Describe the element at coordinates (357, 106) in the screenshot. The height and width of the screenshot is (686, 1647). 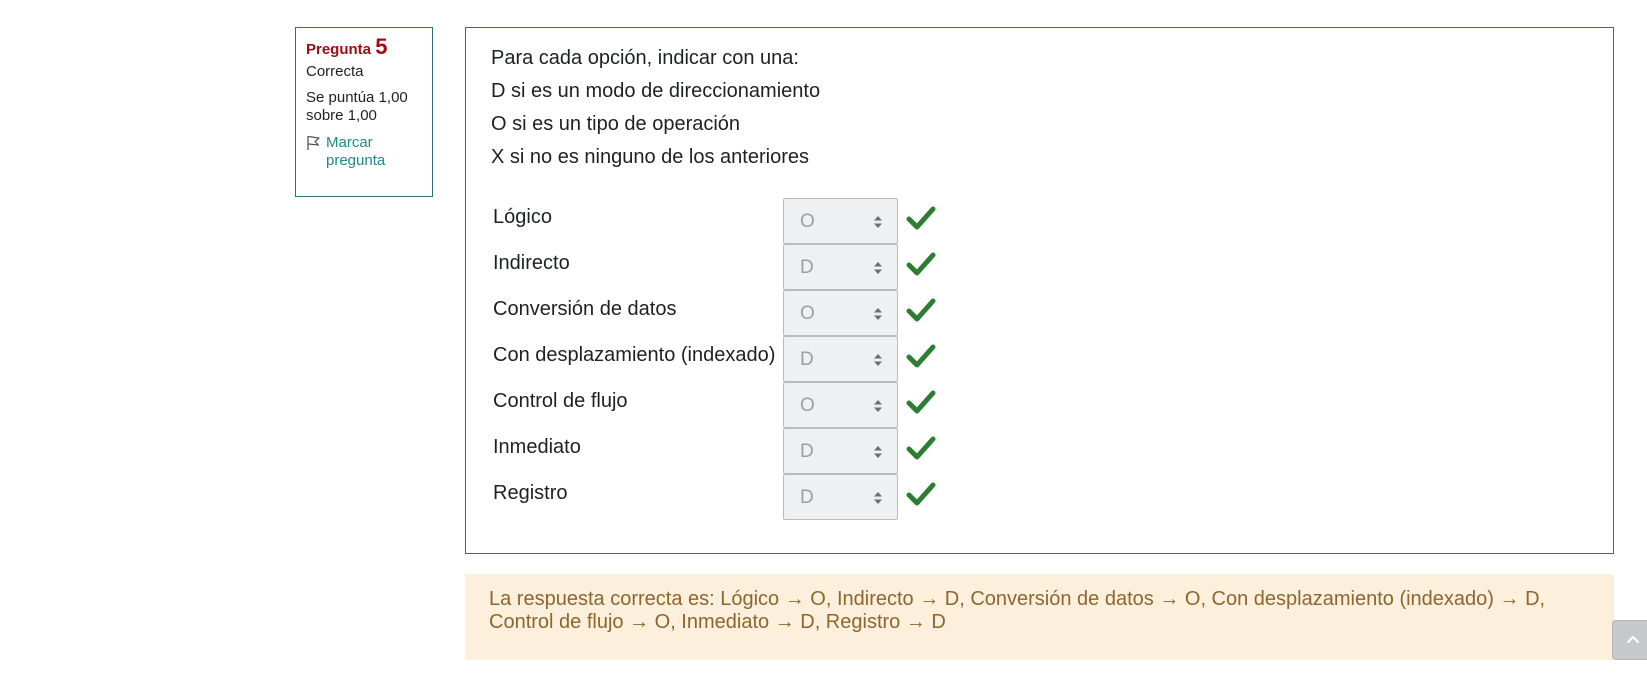
I see `question-grade: Se puntúa 1,00 sobre 1,00` at that location.